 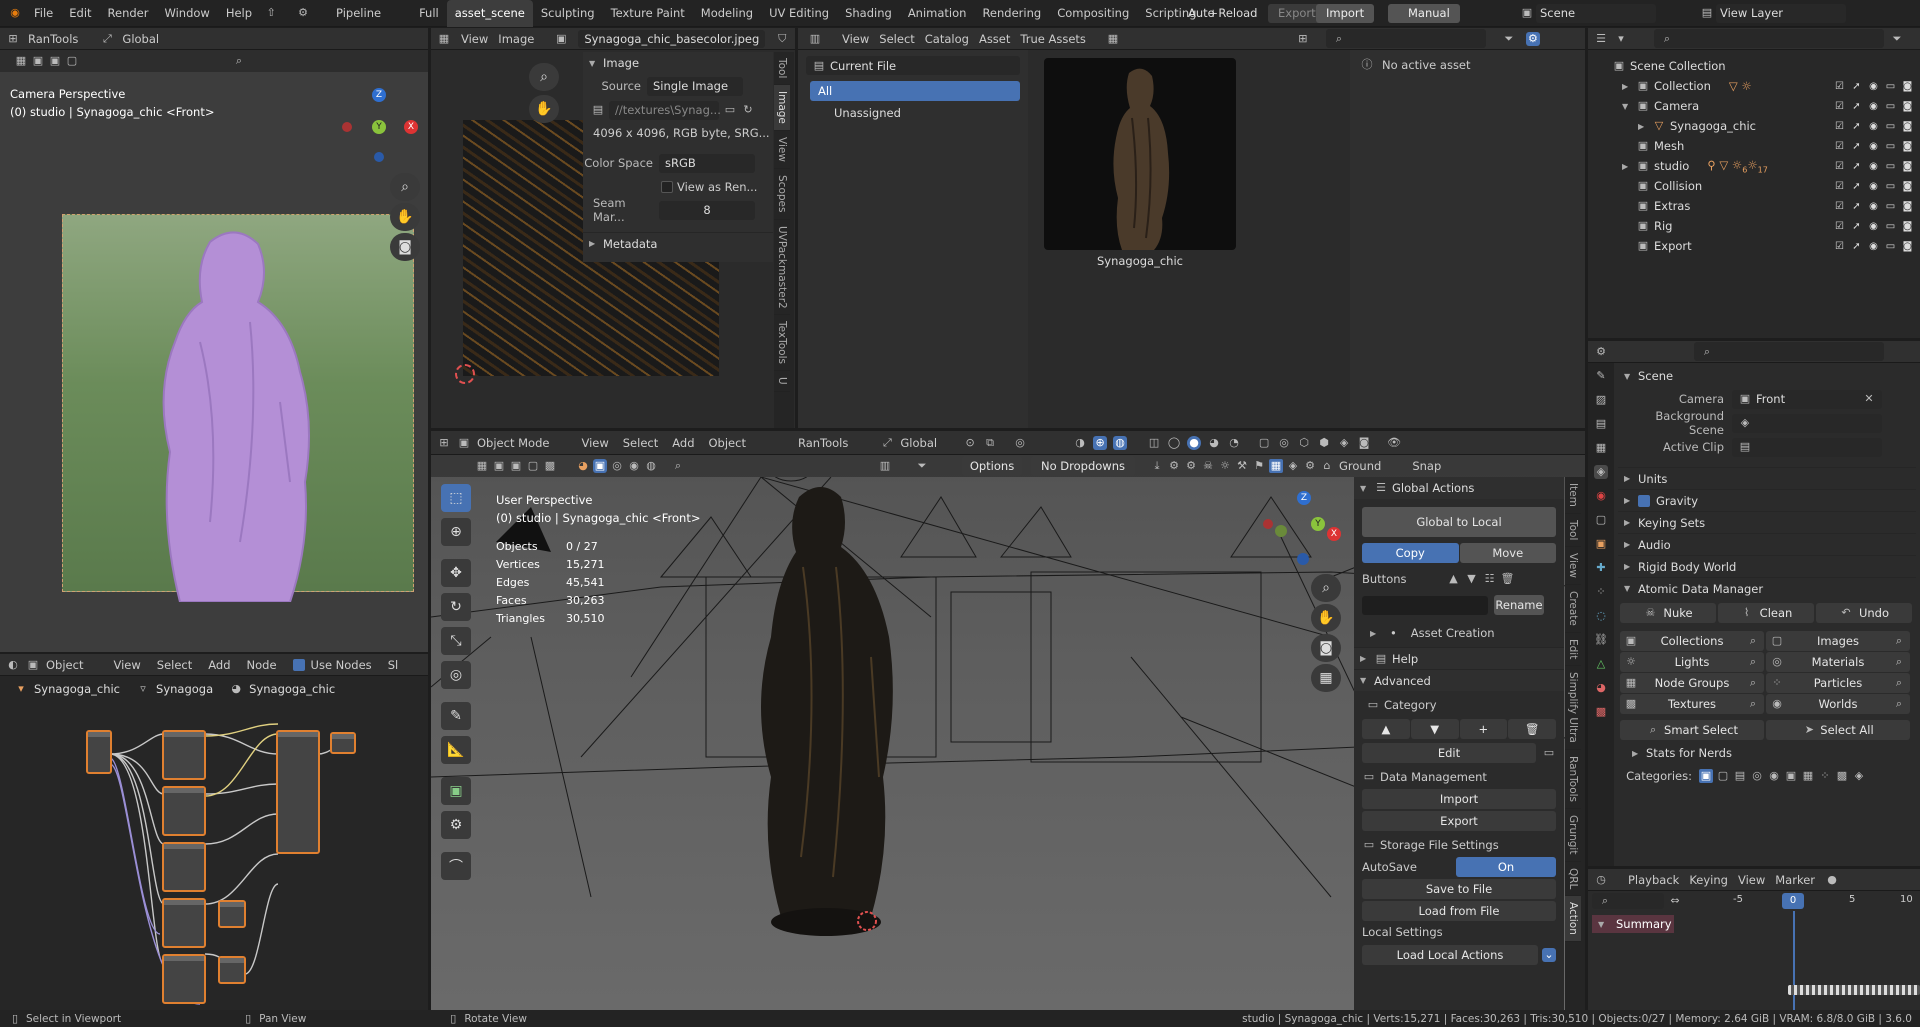 I want to click on cat-worlds-icon: ◉, so click(x=1774, y=776).